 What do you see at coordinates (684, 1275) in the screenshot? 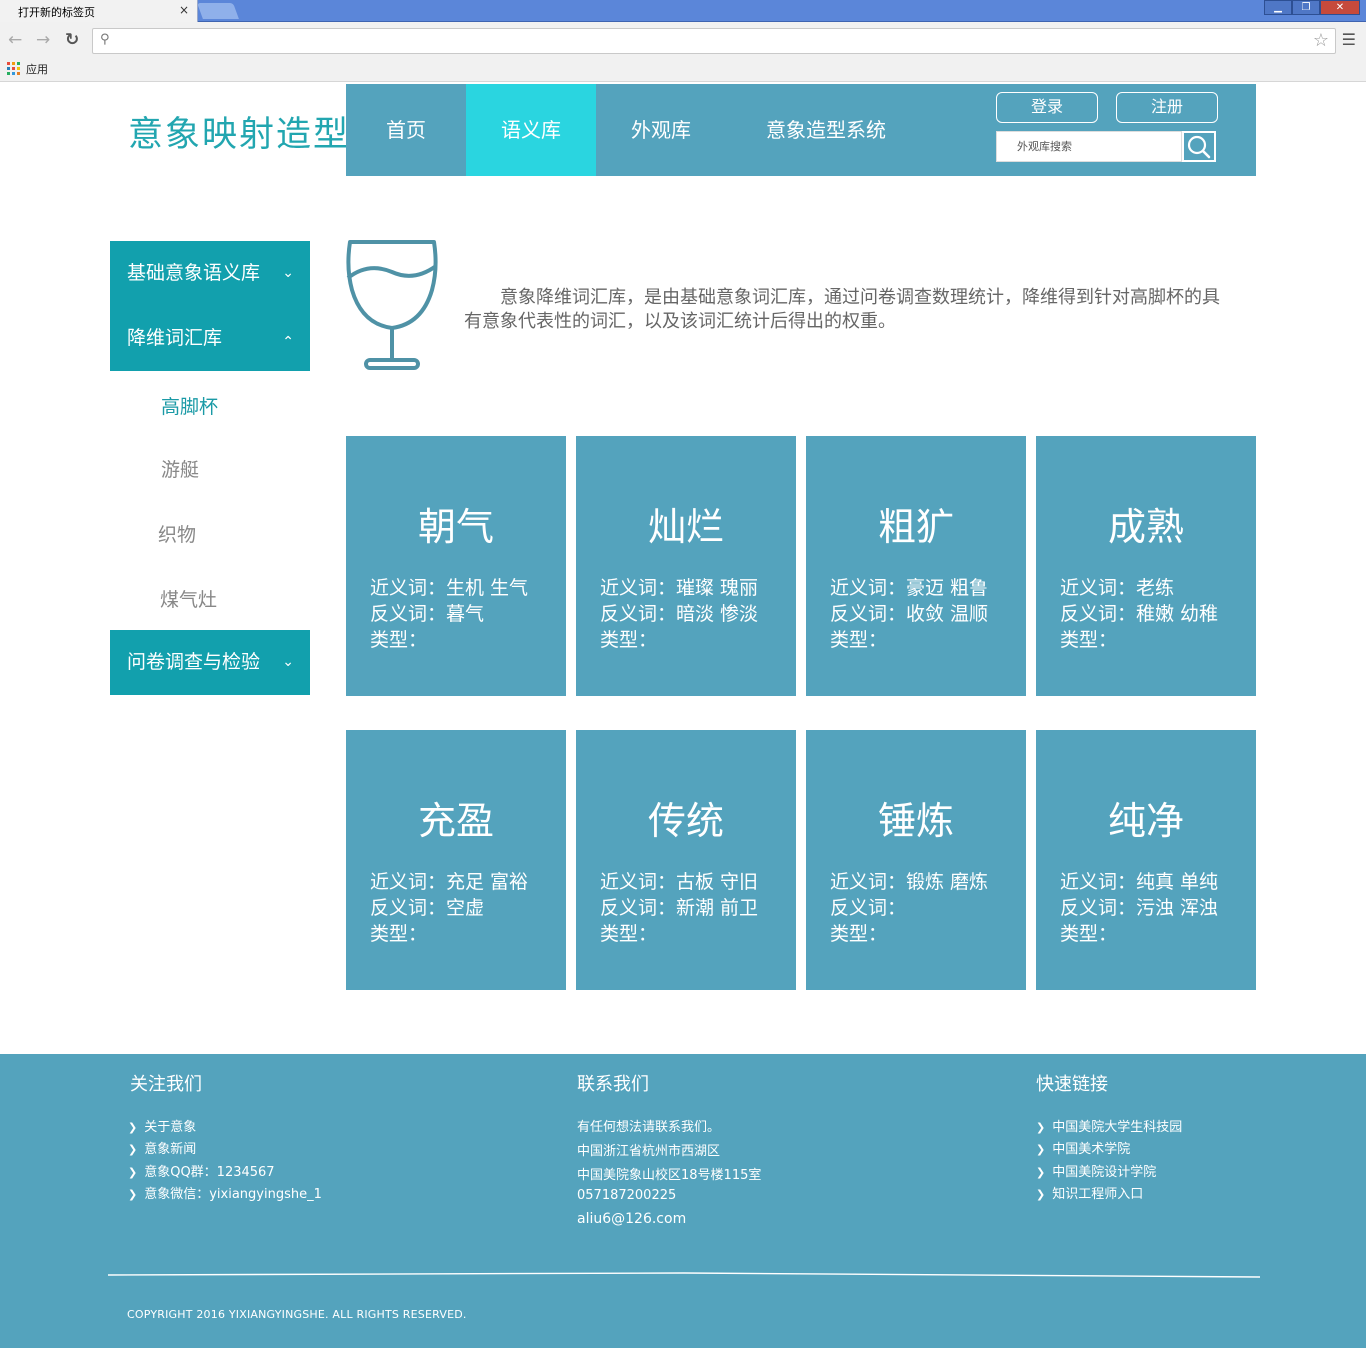
I see `footer-divider` at bounding box center [684, 1275].